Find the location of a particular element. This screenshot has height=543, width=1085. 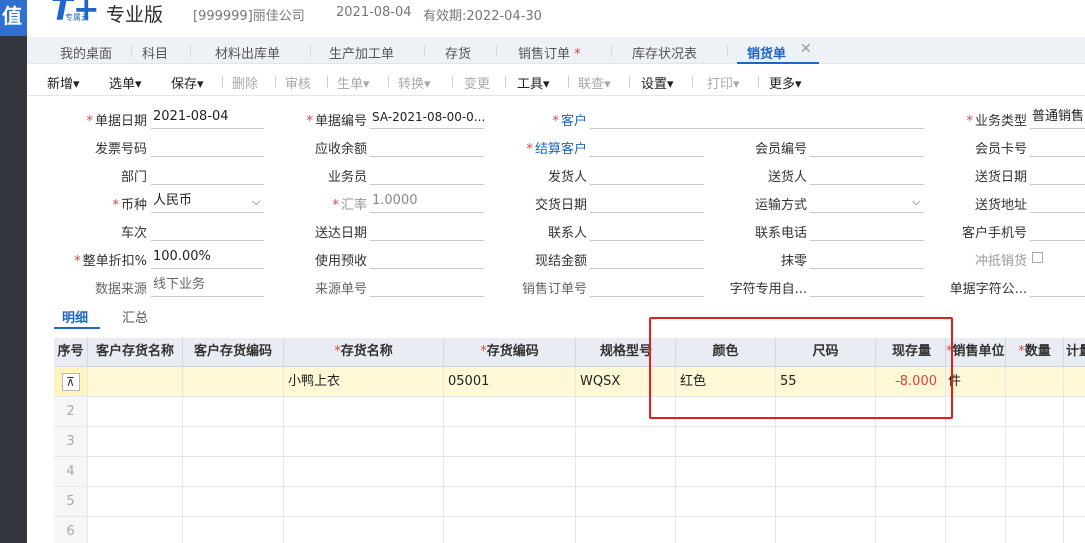

row-expand-icon: ⊼ is located at coordinates (70, 381).